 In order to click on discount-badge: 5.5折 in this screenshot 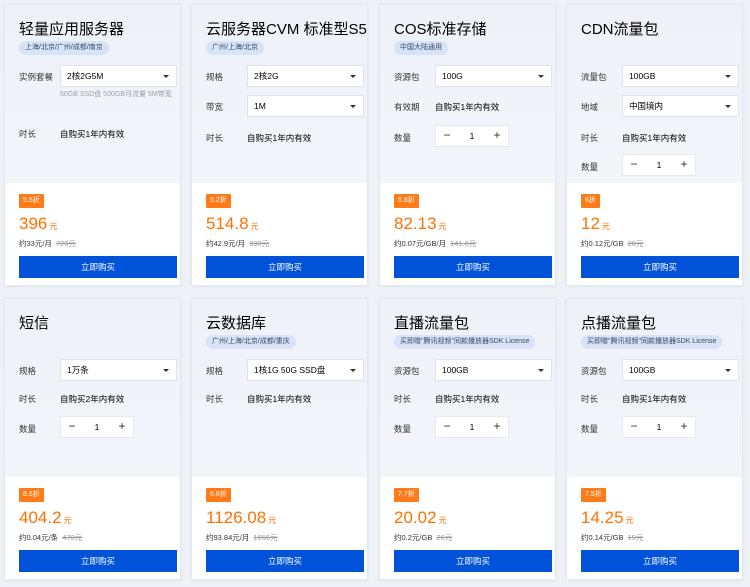, I will do `click(31, 201)`.